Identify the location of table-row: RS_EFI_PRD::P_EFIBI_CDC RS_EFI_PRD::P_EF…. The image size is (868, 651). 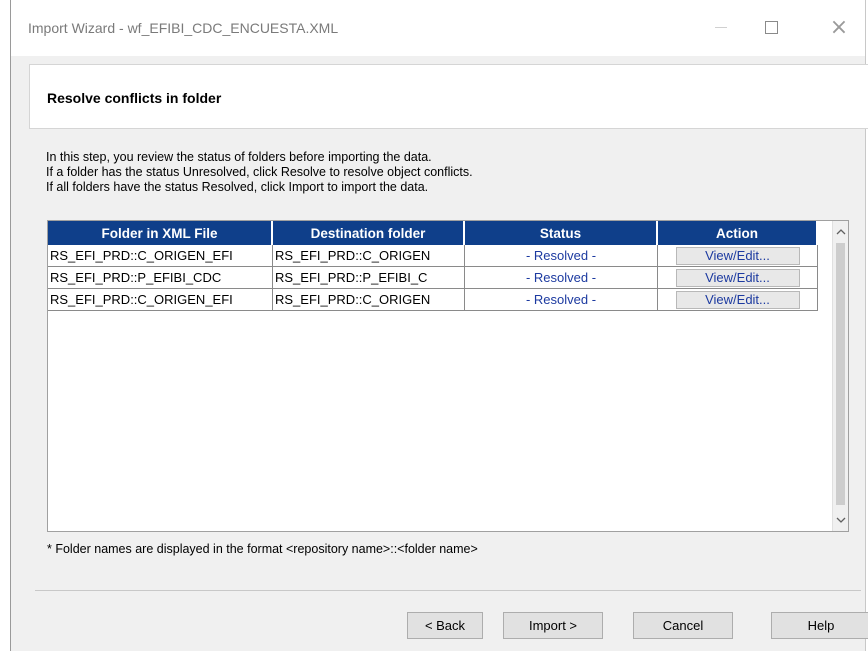
(433, 278).